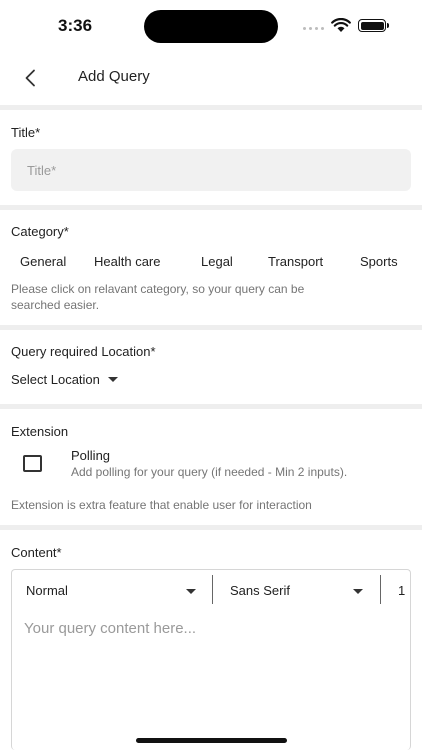 The image size is (422, 750). Describe the element at coordinates (401, 590) in the screenshot. I see `size-select: 1` at that location.